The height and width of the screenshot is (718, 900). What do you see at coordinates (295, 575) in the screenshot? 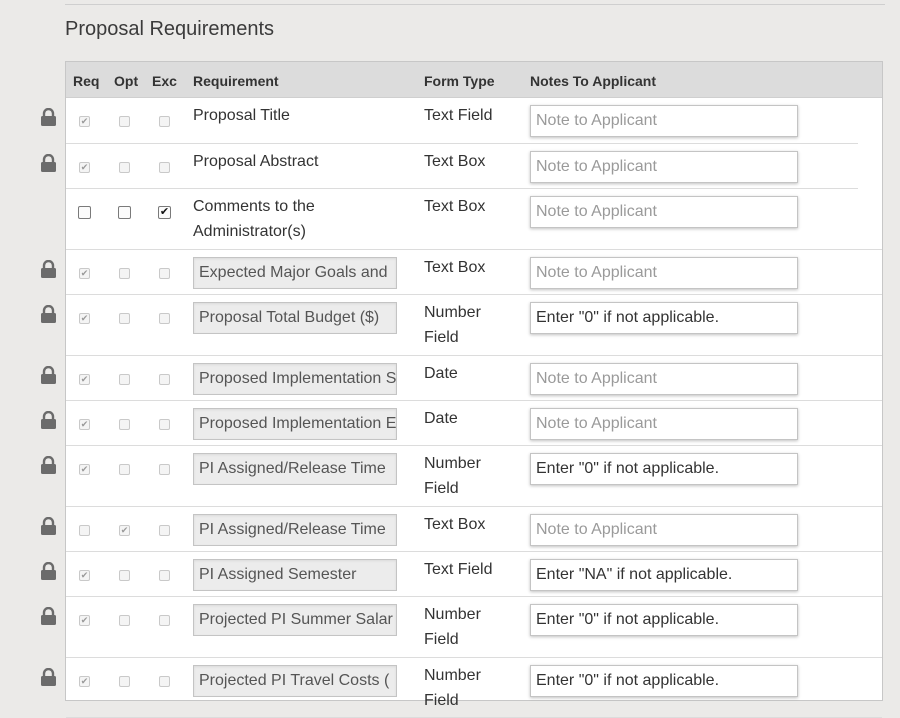
I see `requirement-name-field: PI Assigned Semester` at bounding box center [295, 575].